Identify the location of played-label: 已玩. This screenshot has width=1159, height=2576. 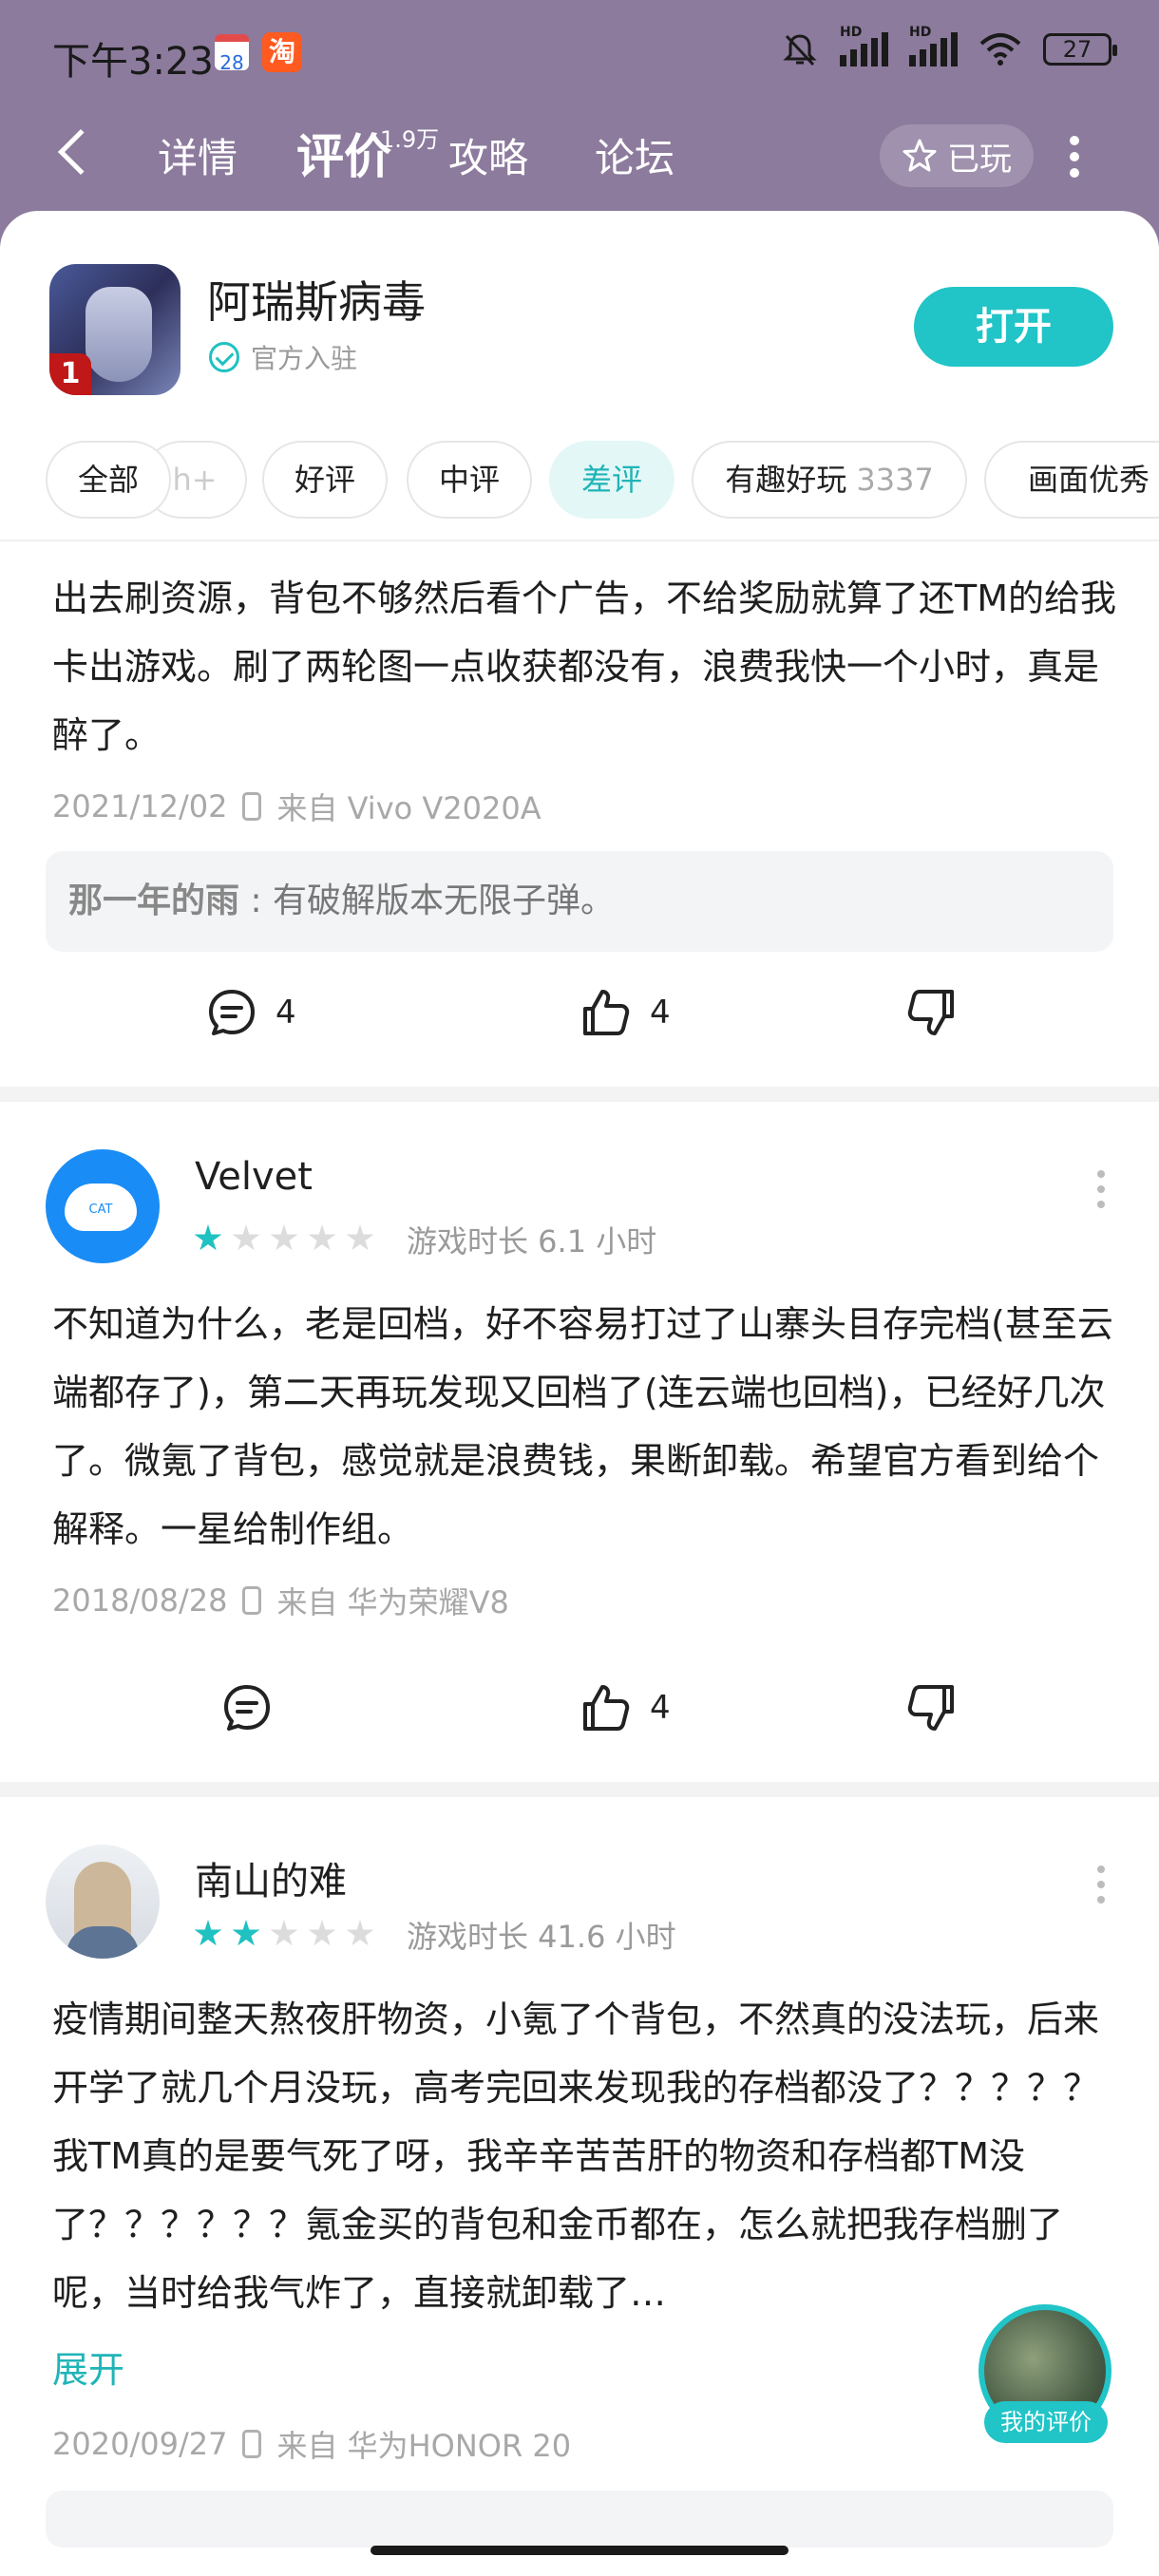
(979, 159).